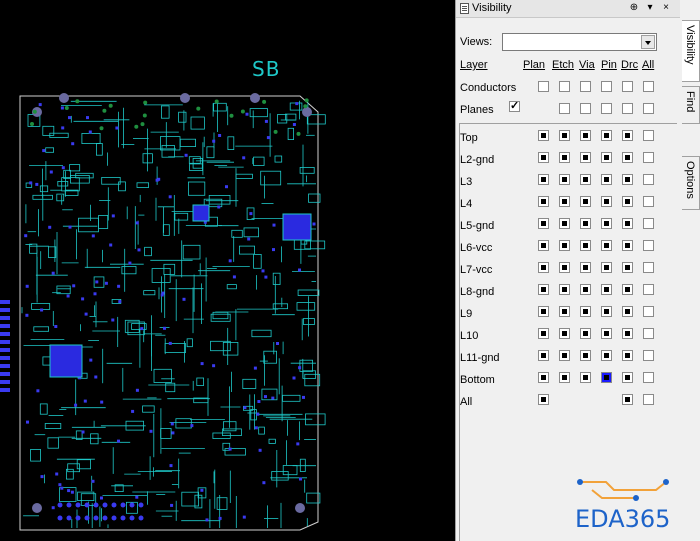  I want to click on col-header-etch: Etch, so click(563, 65).